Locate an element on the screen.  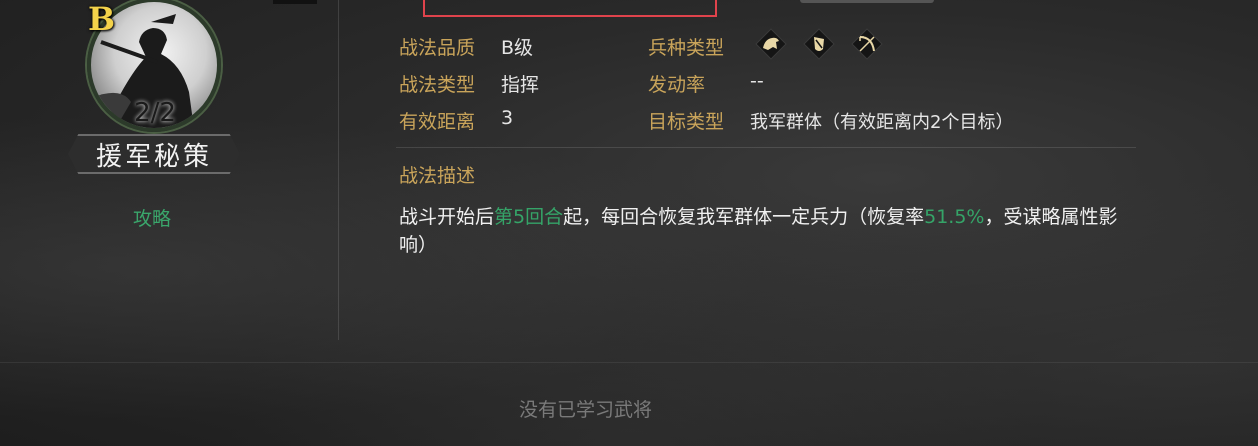
description-part1: 战斗开始后 is located at coordinates (447, 217).